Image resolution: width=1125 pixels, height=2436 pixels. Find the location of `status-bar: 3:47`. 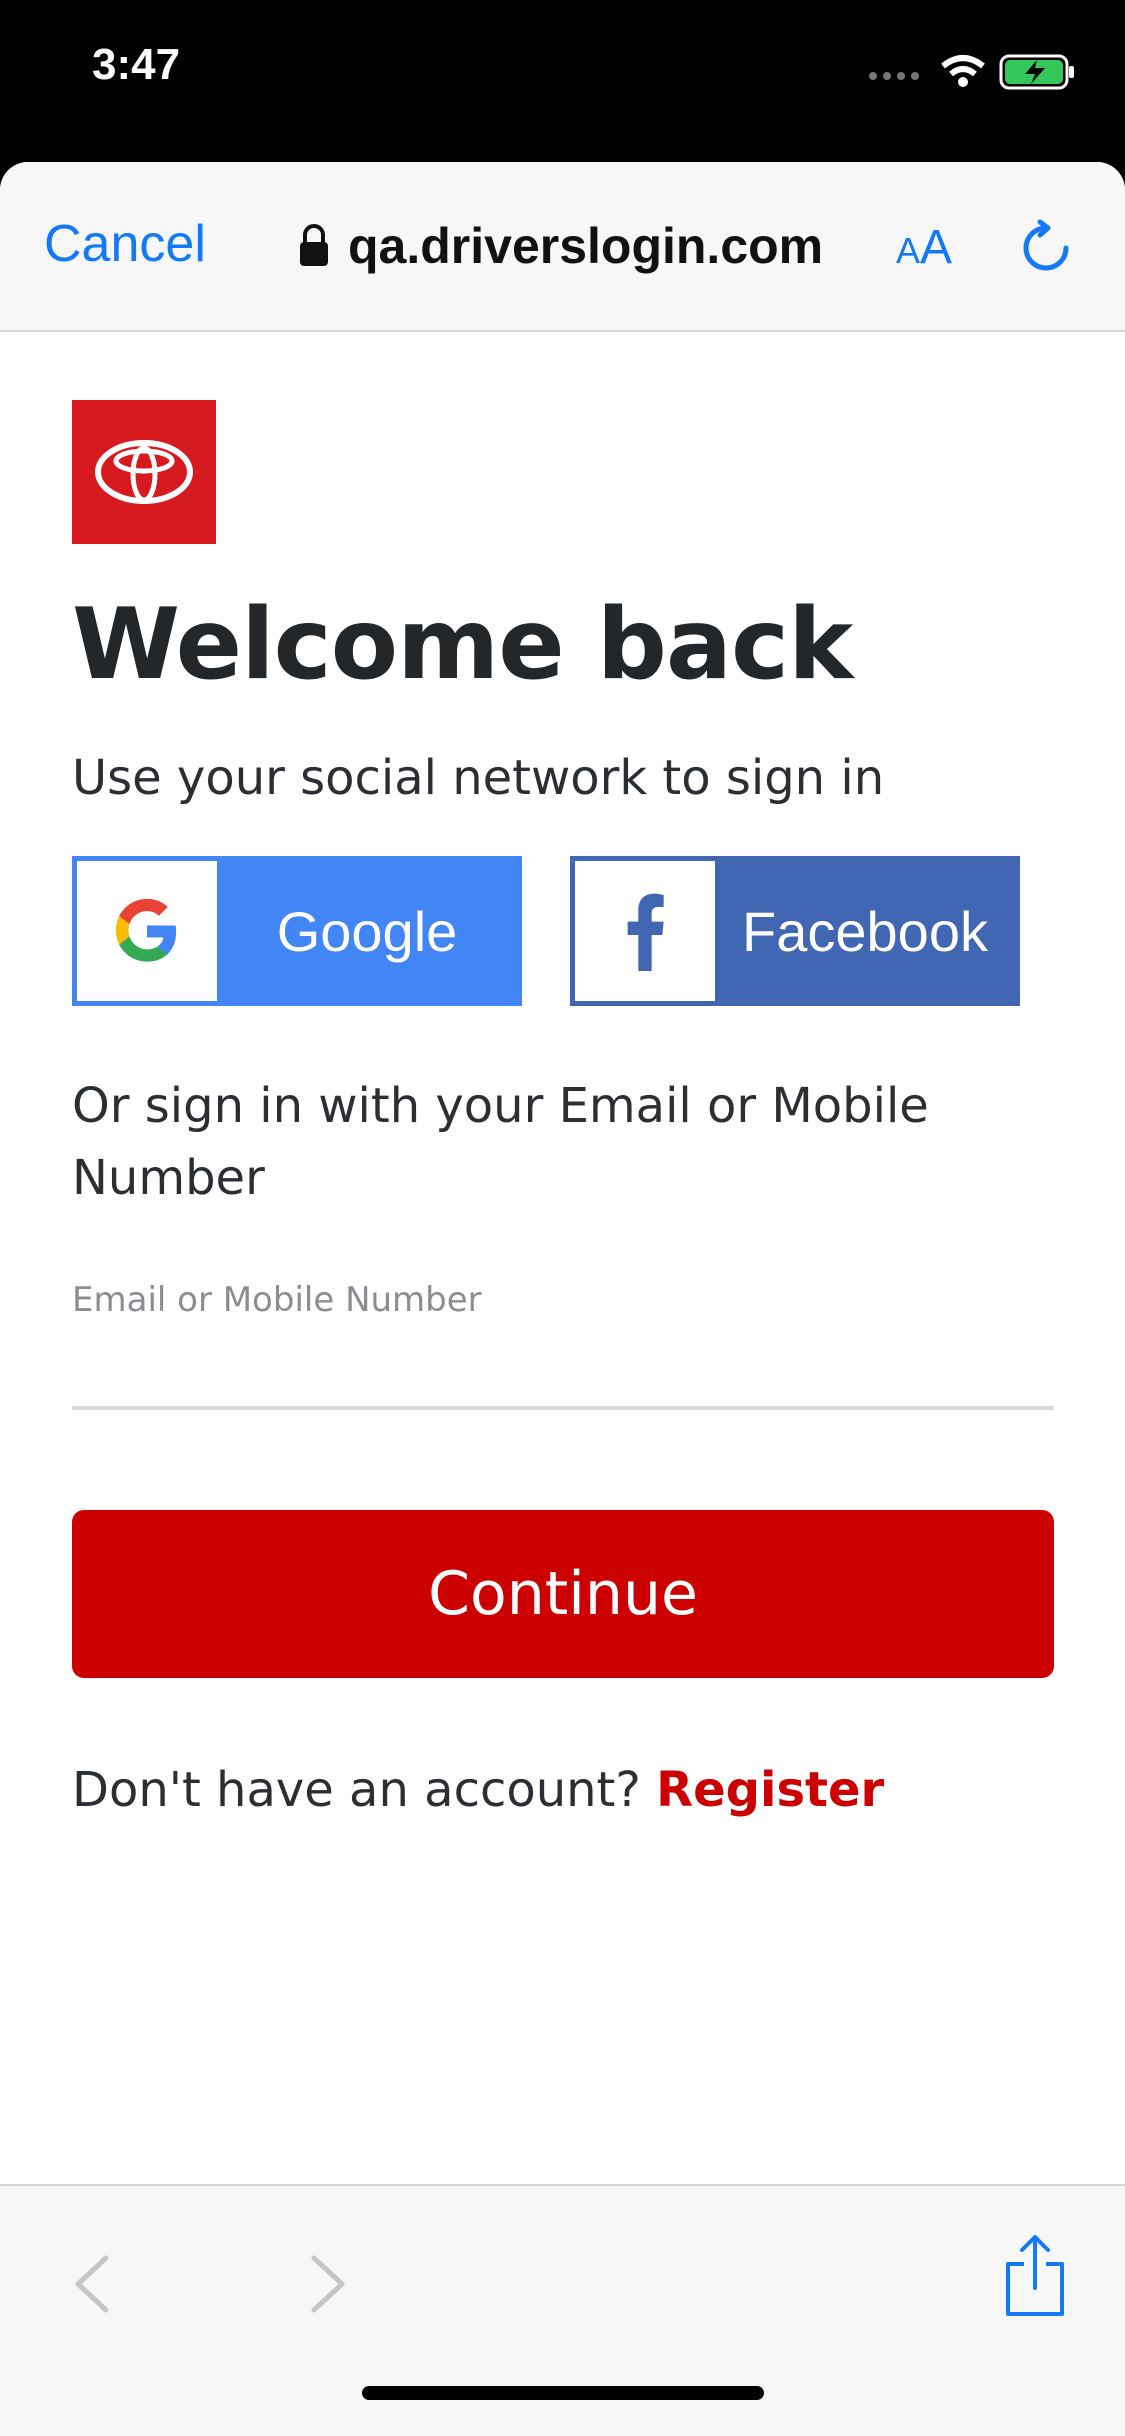

status-bar: 3:47 is located at coordinates (562, 81).